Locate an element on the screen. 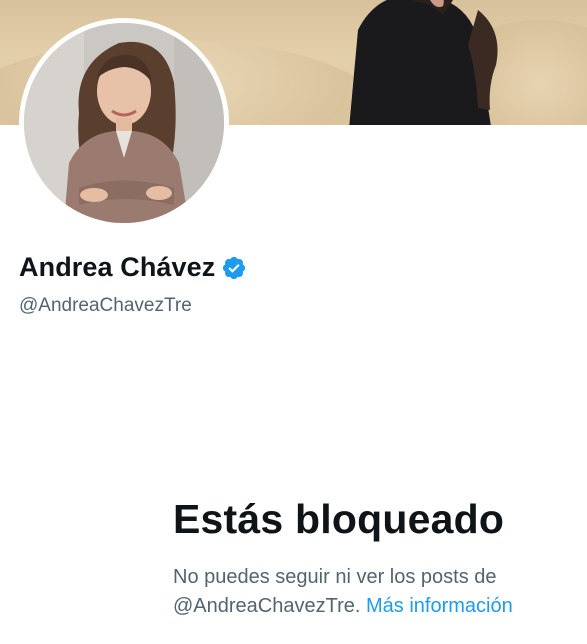 This screenshot has width=587, height=644. display-name: Andrea Chávez is located at coordinates (117, 267).